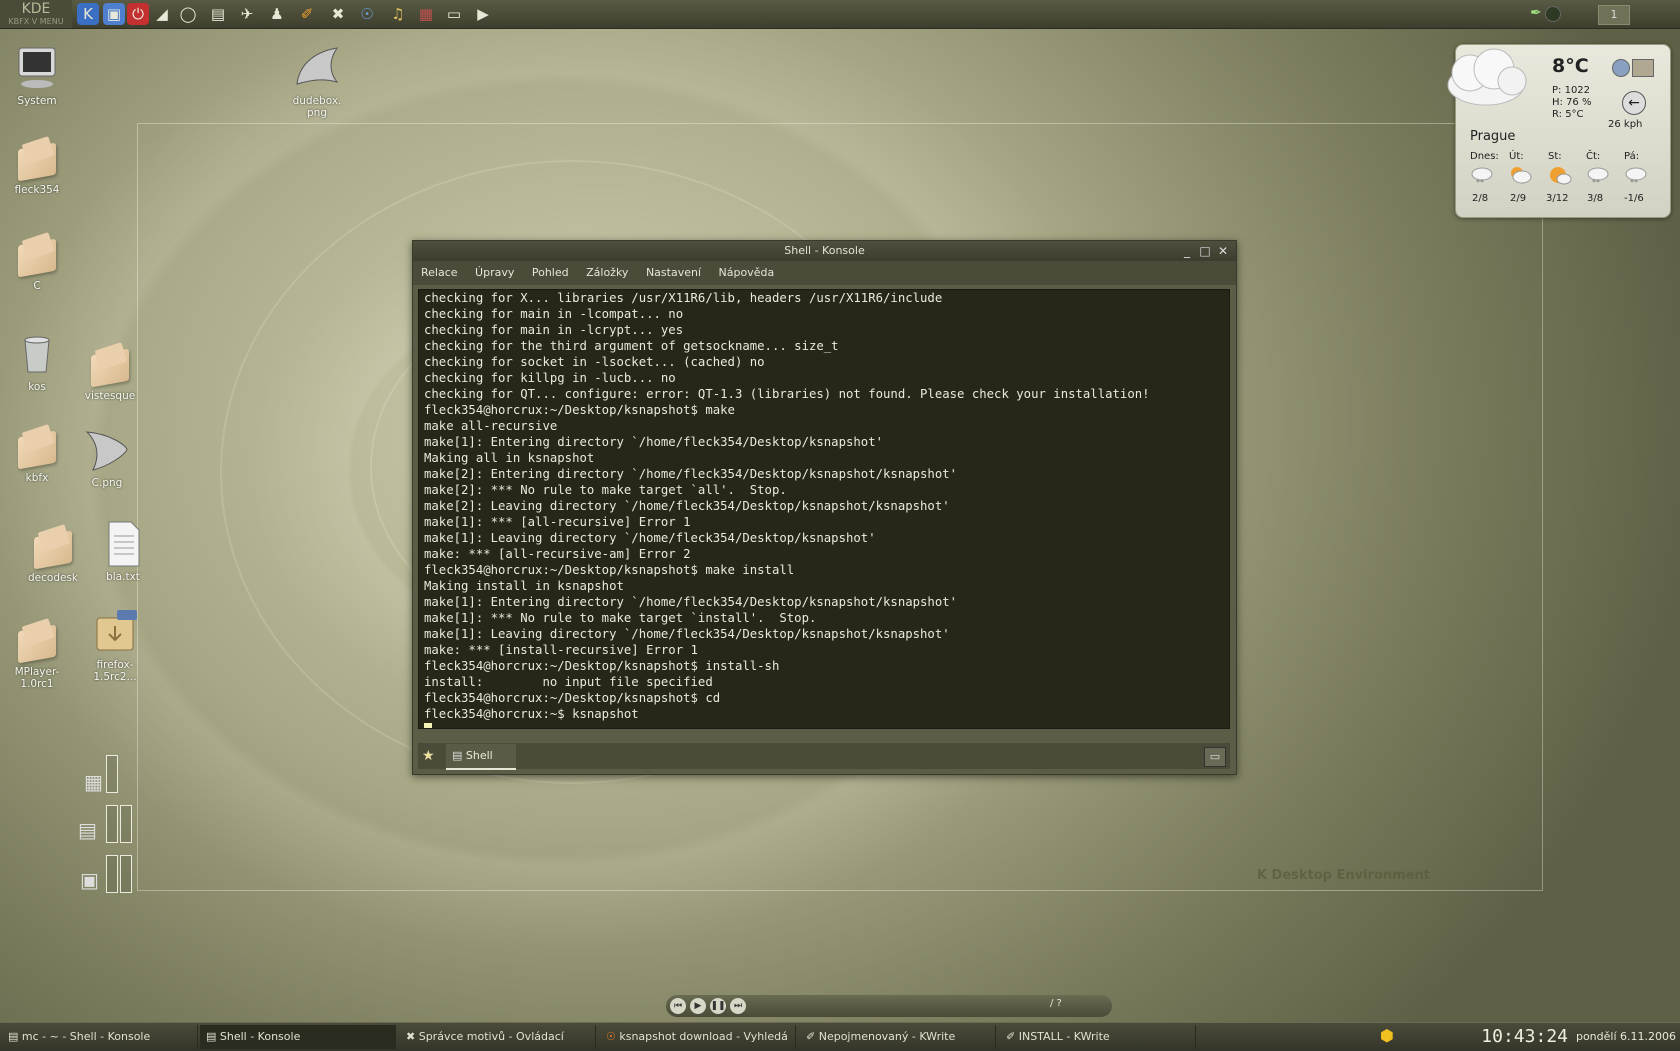 The width and height of the screenshot is (1680, 1051). I want to click on task-button: ☉ ksnapshot download - Vyhledá, so click(698, 1037).